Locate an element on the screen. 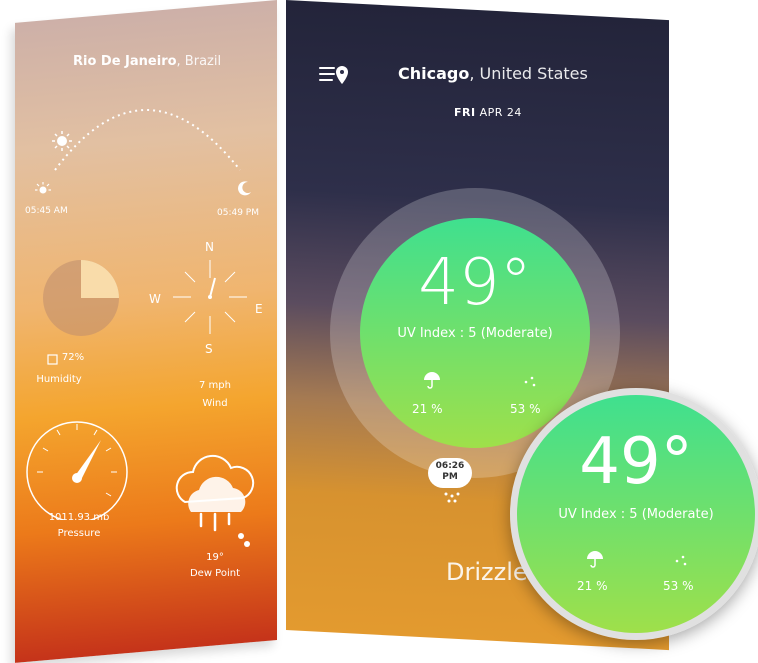  uv-index: UV Index : 5 (Moderate) is located at coordinates (475, 333).